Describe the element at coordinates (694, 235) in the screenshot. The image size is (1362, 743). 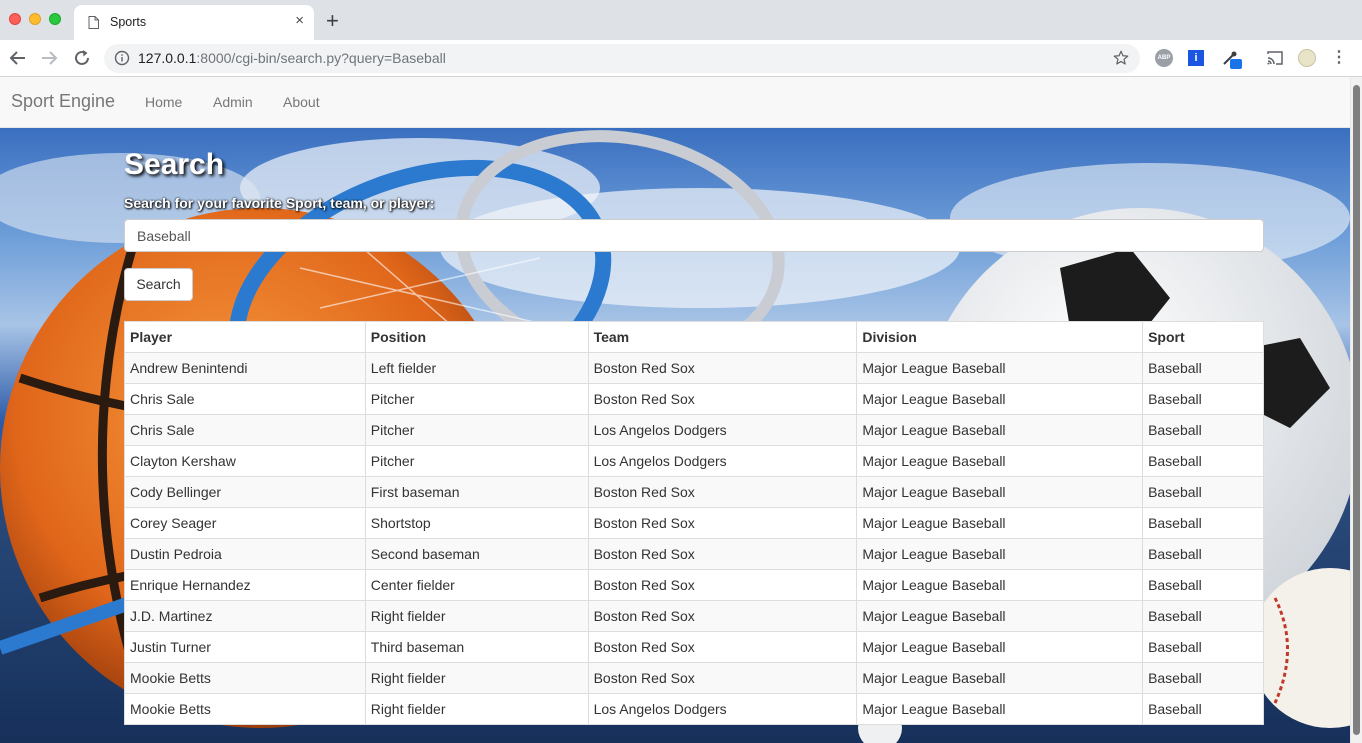
I see `search-input` at that location.